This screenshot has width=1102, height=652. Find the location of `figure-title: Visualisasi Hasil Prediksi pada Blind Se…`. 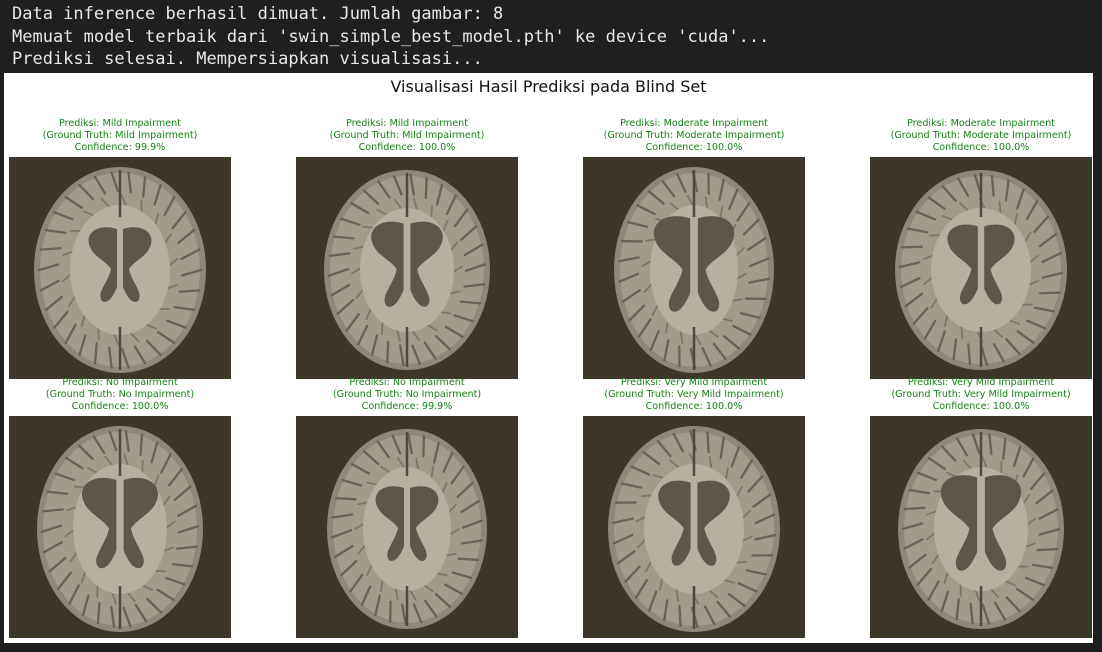

figure-title: Visualisasi Hasil Prediksi pada Blind Se… is located at coordinates (548, 86).